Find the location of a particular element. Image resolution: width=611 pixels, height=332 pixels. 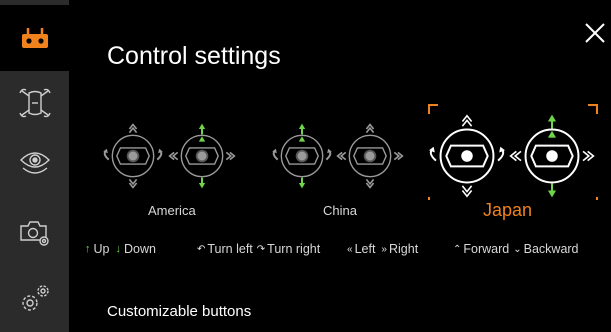

backward-arrow-icon: ⌄ is located at coordinates (517, 249).